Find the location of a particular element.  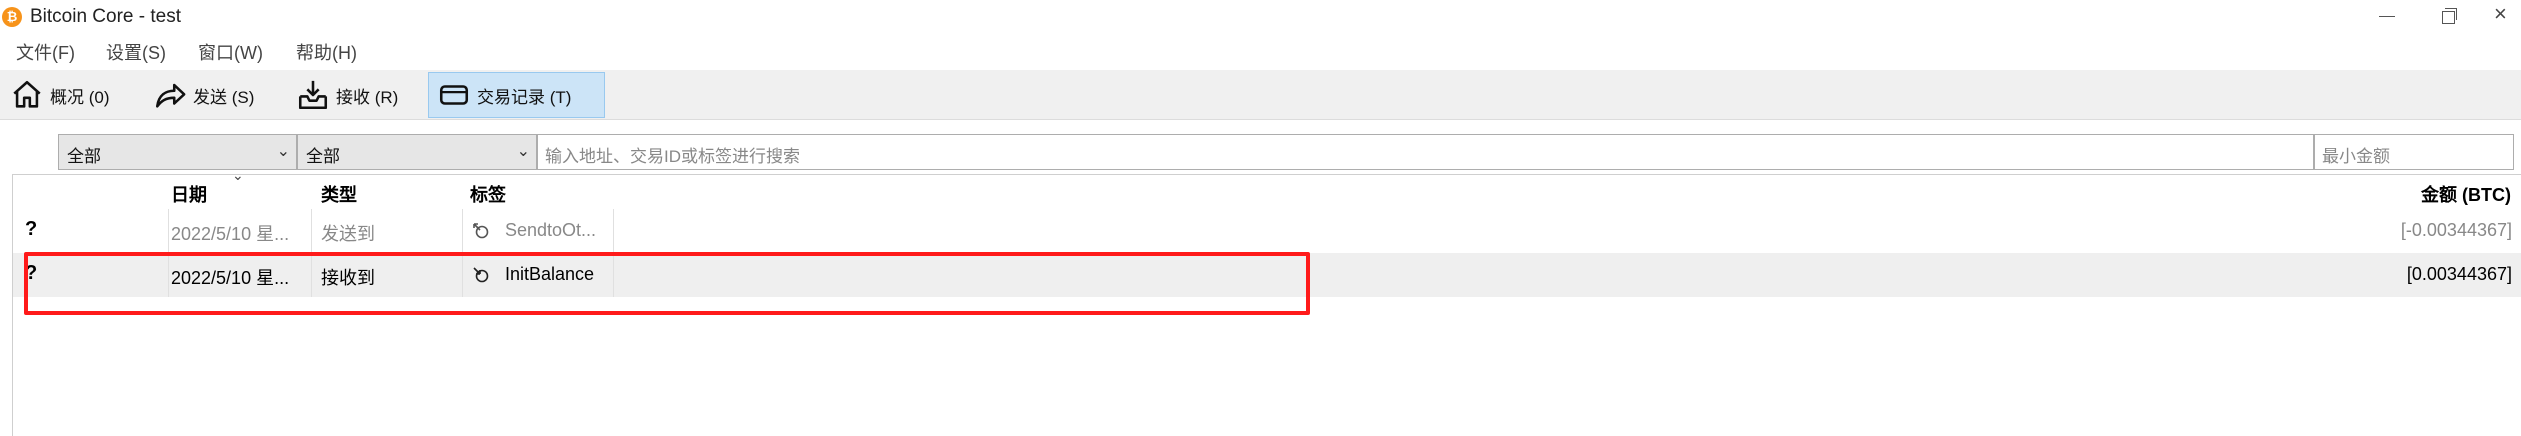

bitcoin-logo-icon: ₿ is located at coordinates (12, 17).